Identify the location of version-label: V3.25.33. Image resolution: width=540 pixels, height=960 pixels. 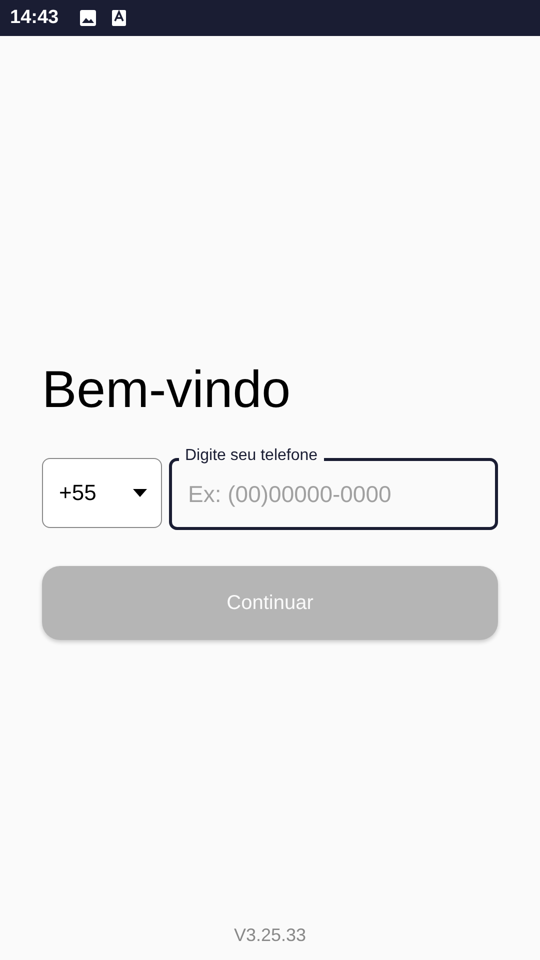
(270, 935).